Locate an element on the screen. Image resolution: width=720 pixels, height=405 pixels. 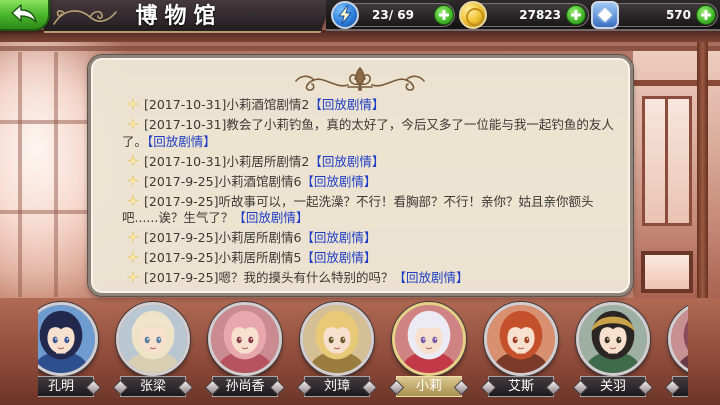
story-entry: [2017-9-25]小莉酒馆剧情6【回放剧情】 is located at coordinates (369, 182).